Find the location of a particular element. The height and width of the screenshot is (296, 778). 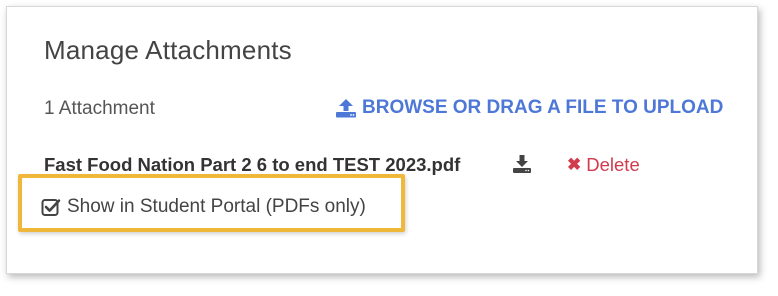

delete-button: ✖ Delete is located at coordinates (603, 165).